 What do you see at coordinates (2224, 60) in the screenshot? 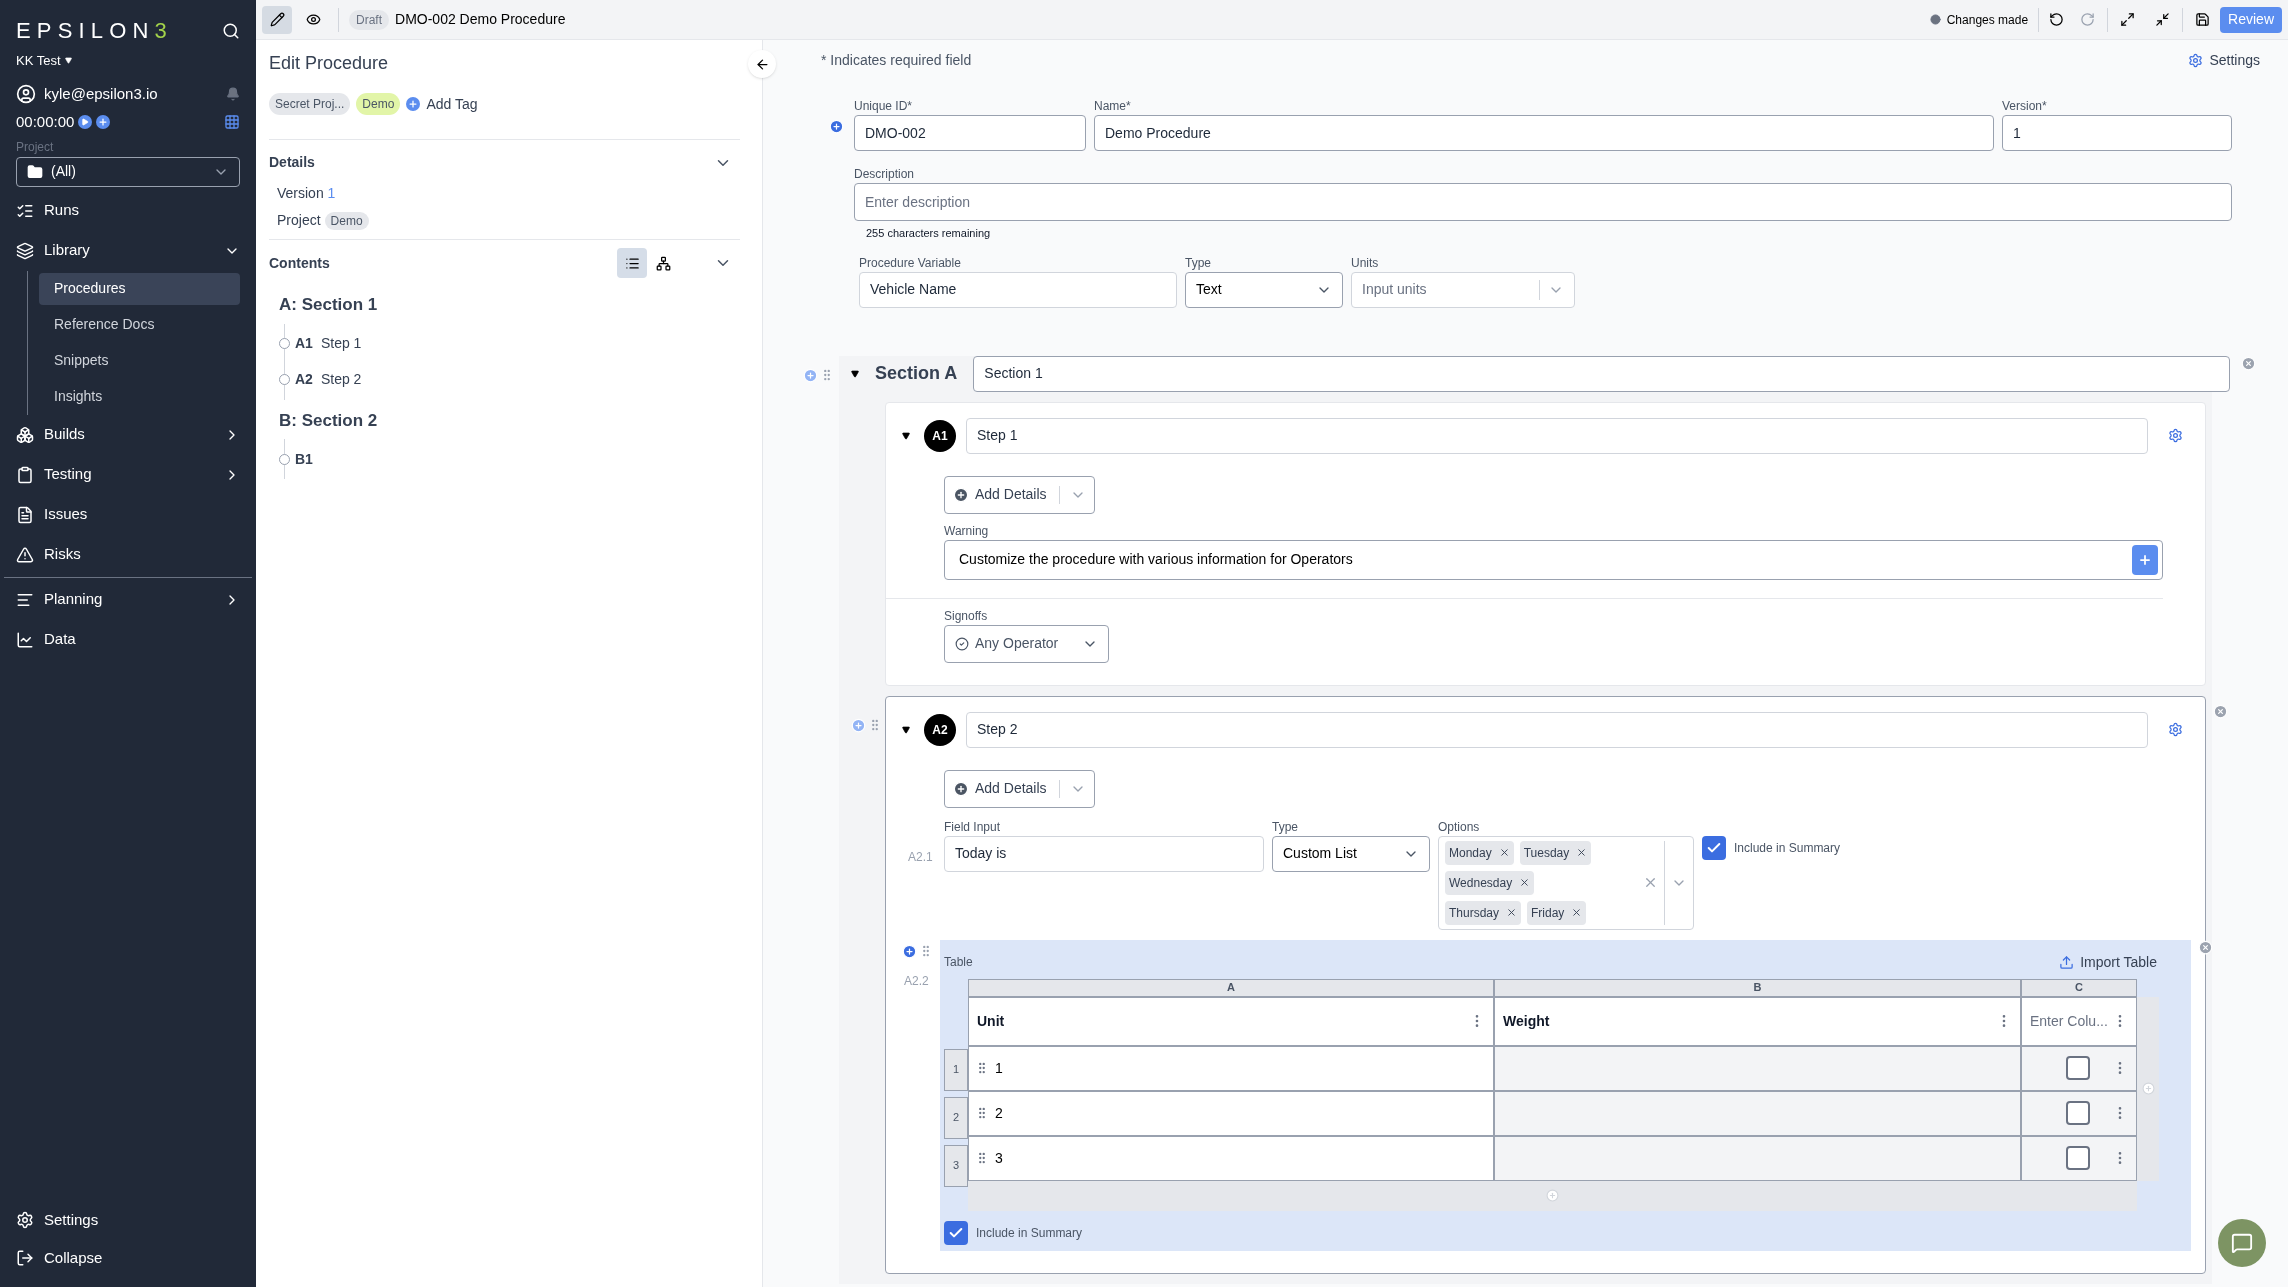
I see `settings-button: Settings` at bounding box center [2224, 60].